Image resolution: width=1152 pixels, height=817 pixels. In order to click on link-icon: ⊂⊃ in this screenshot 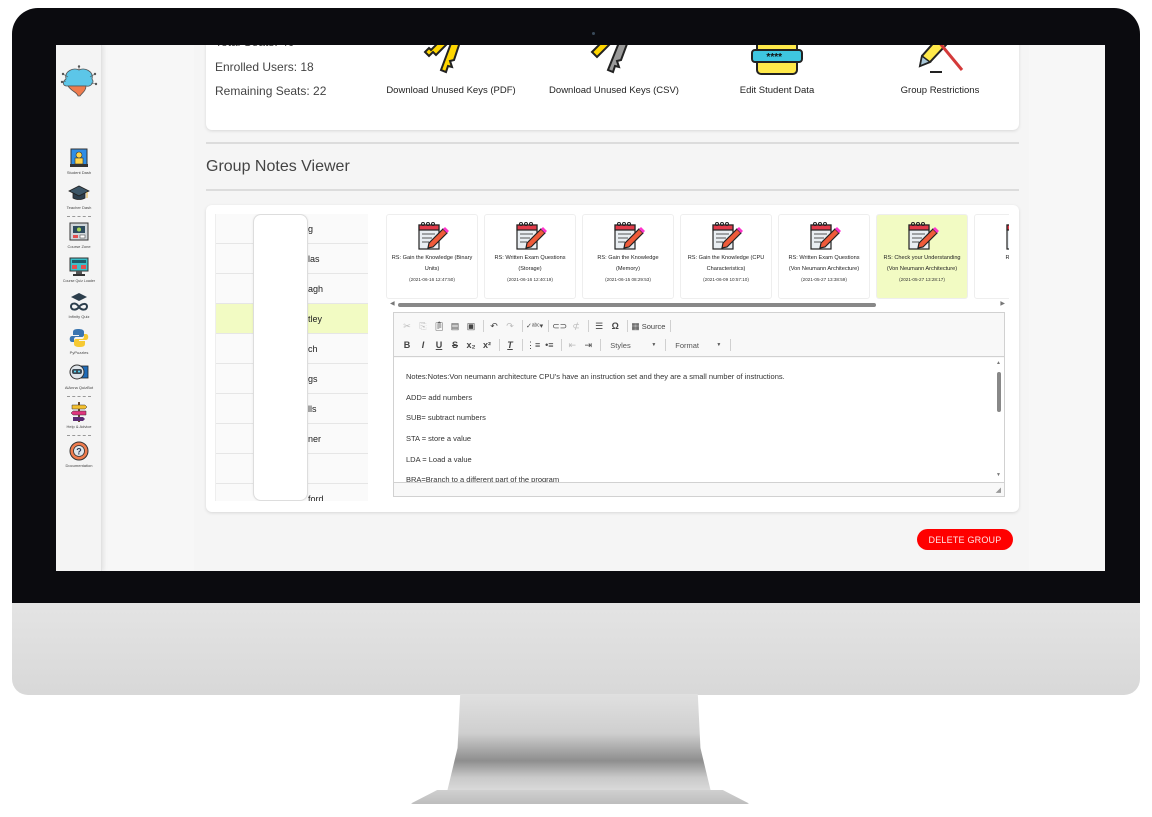, I will do `click(559, 326)`.